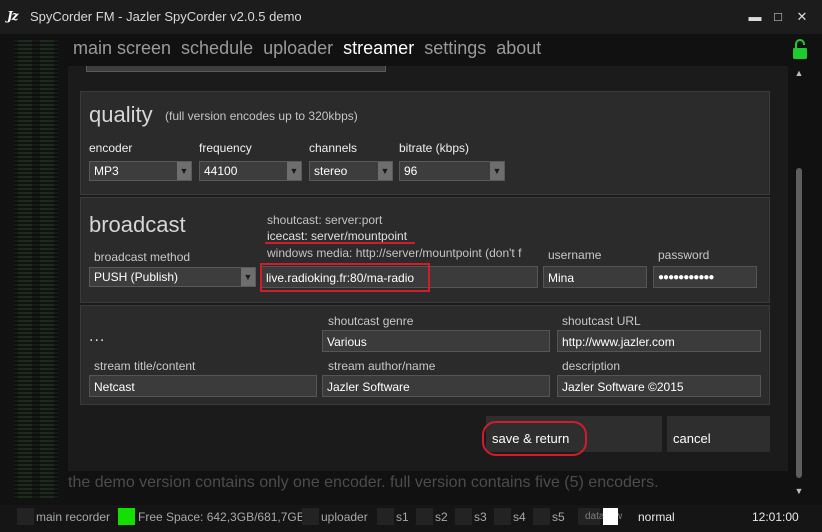  Describe the element at coordinates (775, 517) in the screenshot. I see `clock: 12:01:00` at that location.